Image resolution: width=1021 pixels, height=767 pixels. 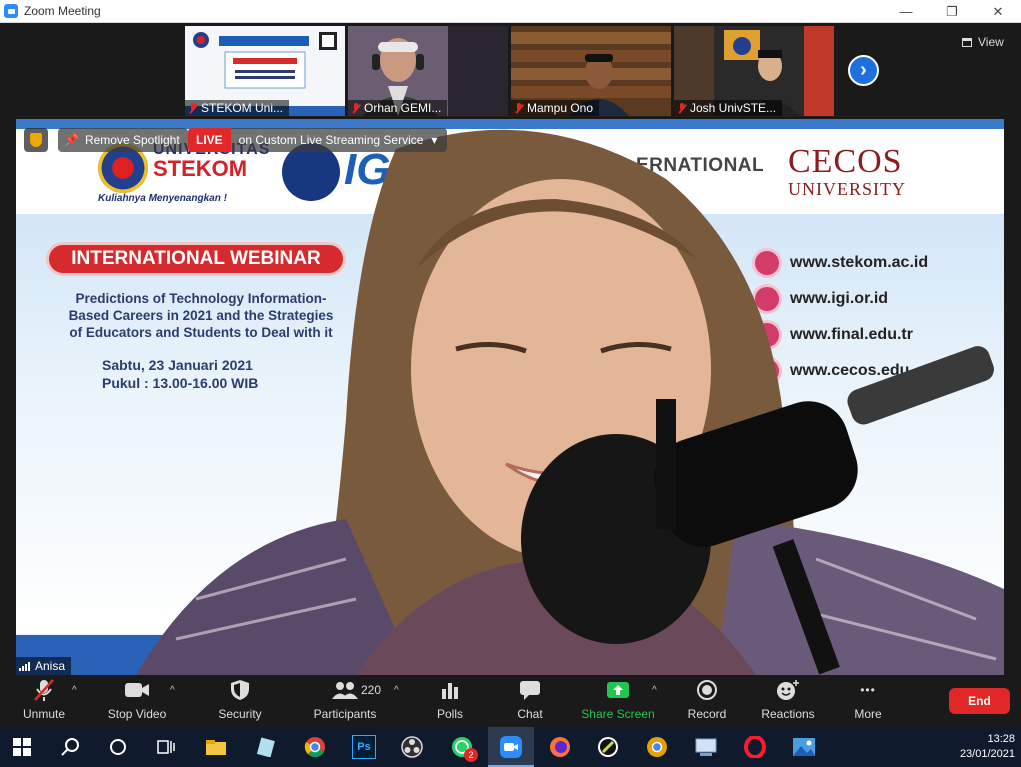 I want to click on photoshop-icon: Ps, so click(x=364, y=747).